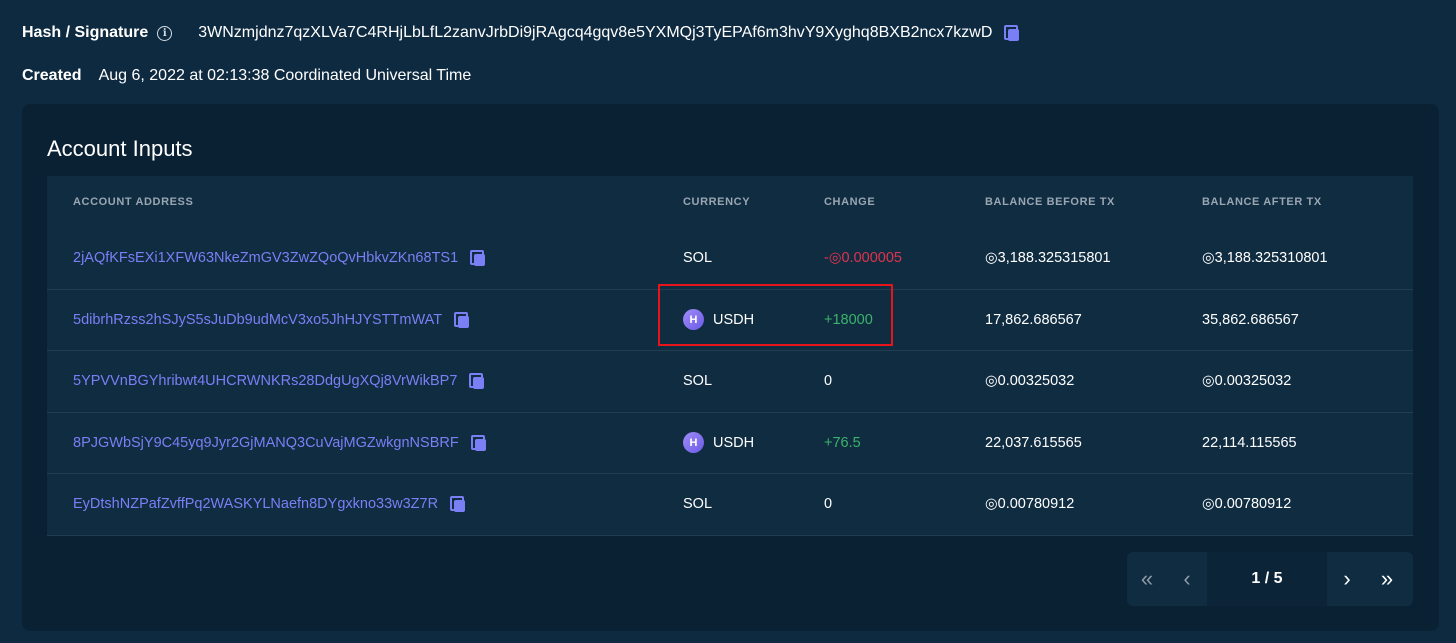  What do you see at coordinates (717, 202) in the screenshot?
I see `column-header-currency: CURRENCY` at bounding box center [717, 202].